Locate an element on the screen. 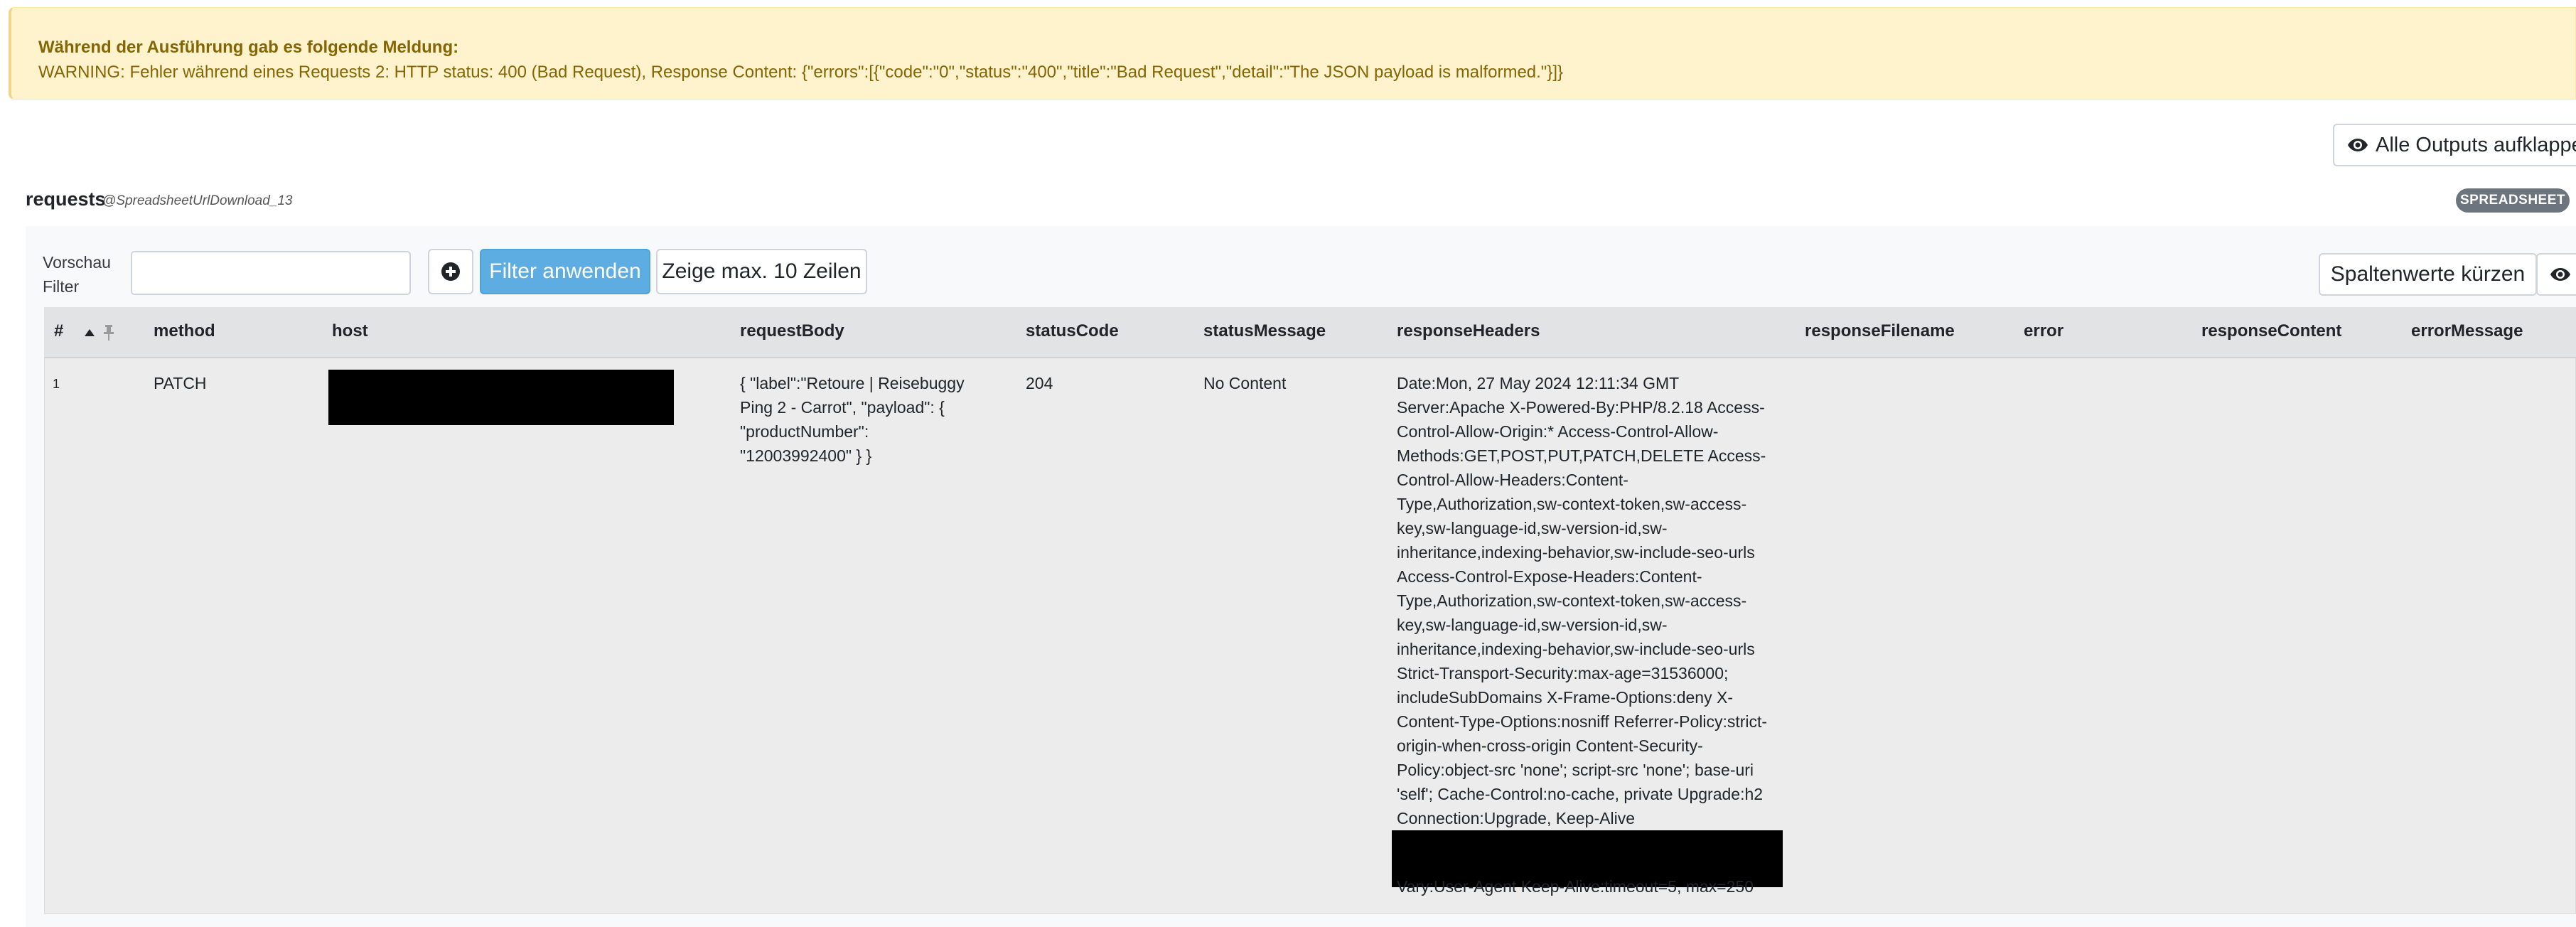 This screenshot has height=927, width=2576. expand-all-outputs-button: Alle Outputs aufklappen is located at coordinates (2454, 145).